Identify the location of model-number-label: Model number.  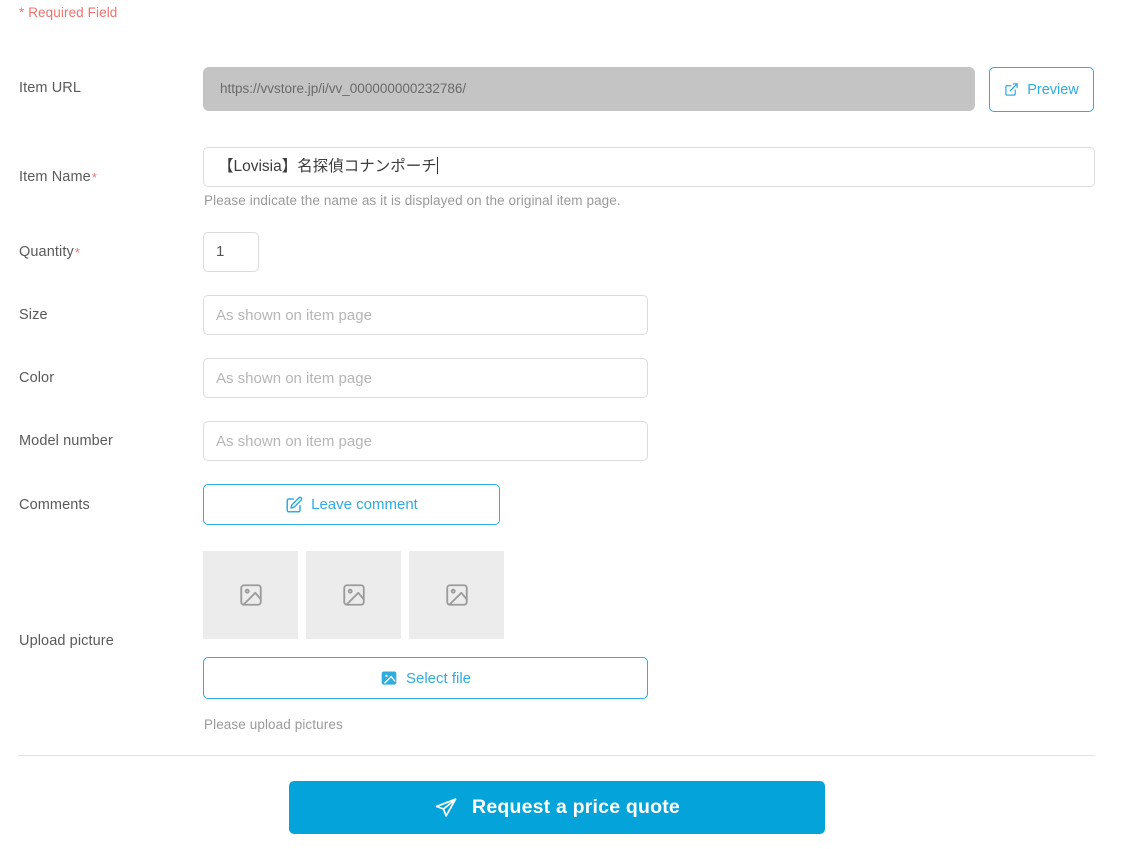
(66, 441).